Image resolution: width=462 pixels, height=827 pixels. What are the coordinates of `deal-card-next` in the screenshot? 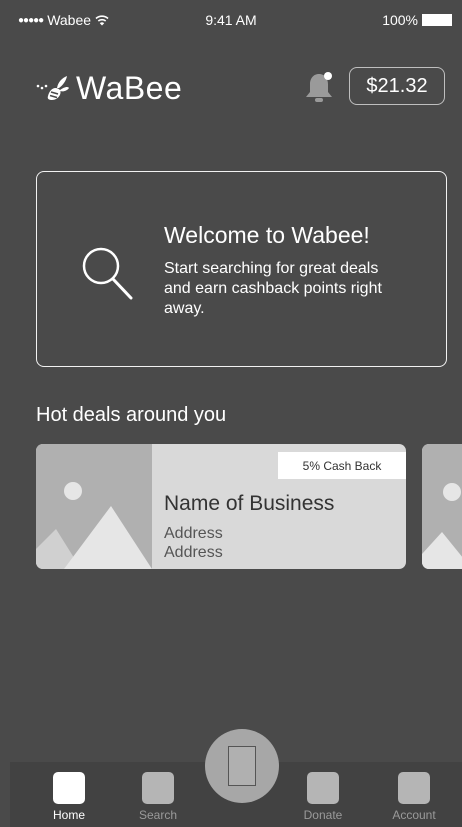 It's located at (442, 506).